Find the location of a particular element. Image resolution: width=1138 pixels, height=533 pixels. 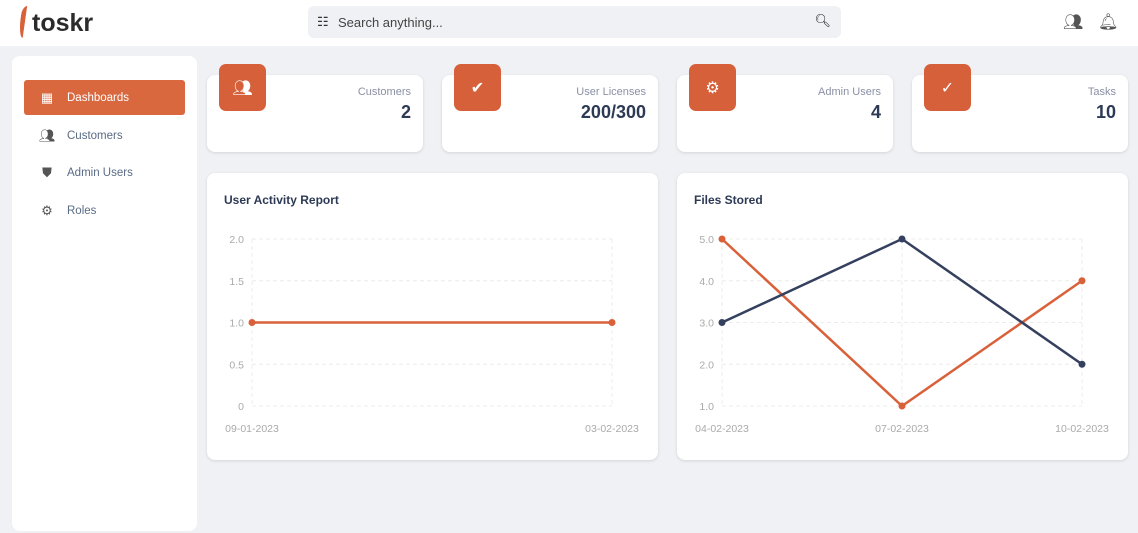

sidebar-item-label: Roles is located at coordinates (82, 210).